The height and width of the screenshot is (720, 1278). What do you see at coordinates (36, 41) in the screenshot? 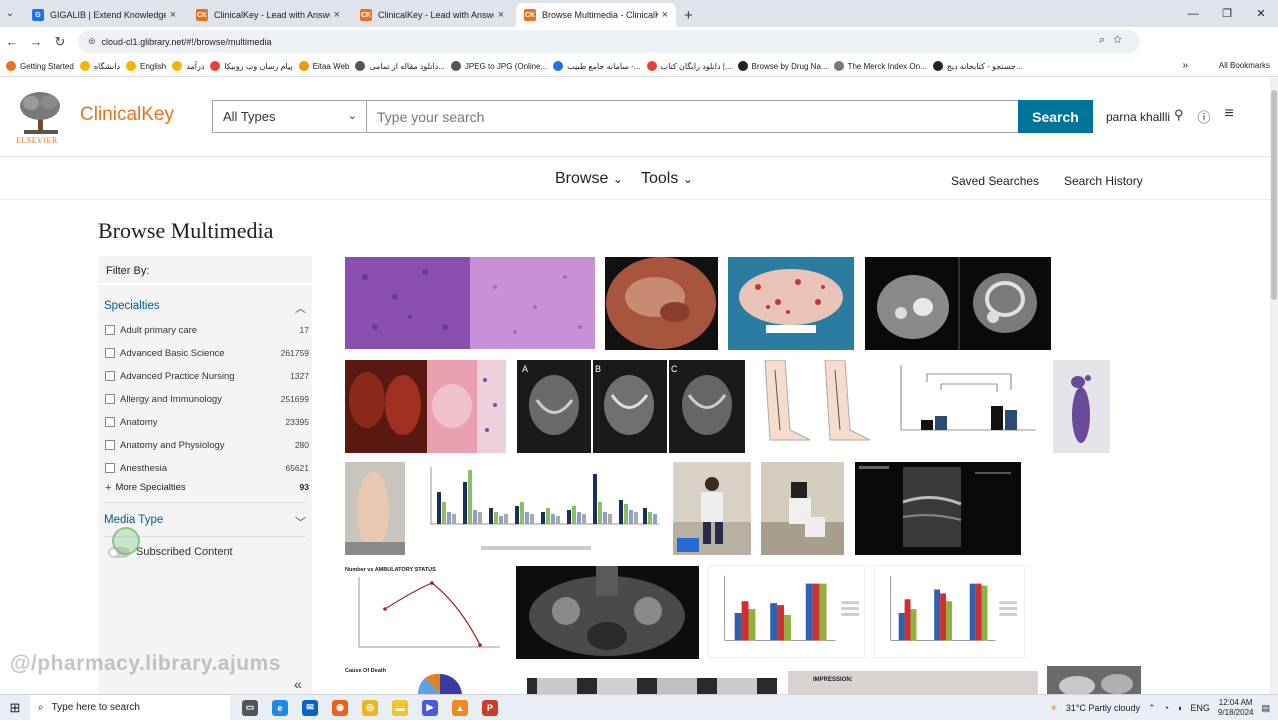
I see `forward-icon: →` at bounding box center [36, 41].